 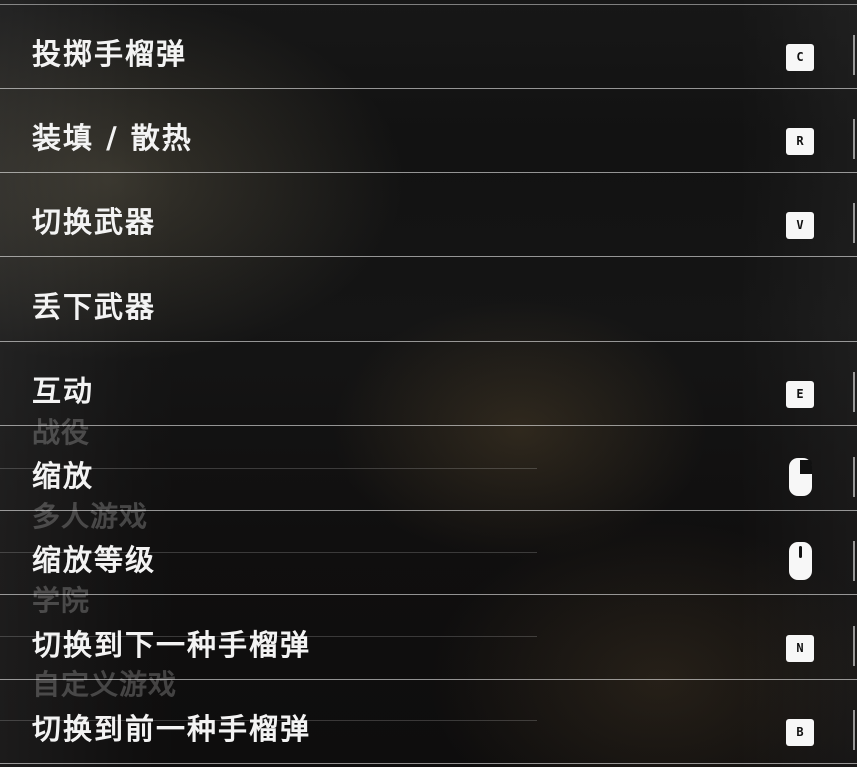 I want to click on binding-row-zoom-level: 缩放等级, so click(x=428, y=553).